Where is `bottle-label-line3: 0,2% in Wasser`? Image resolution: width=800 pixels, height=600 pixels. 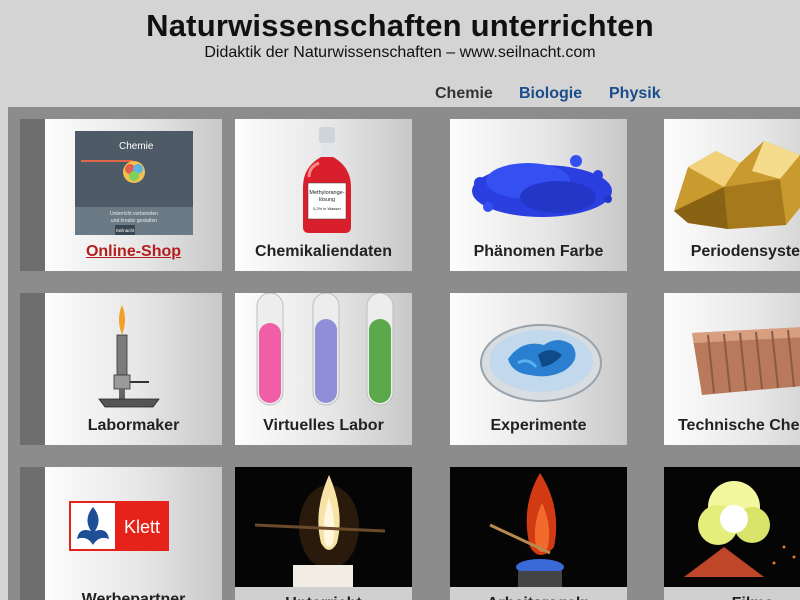 bottle-label-line3: 0,2% in Wasser is located at coordinates (327, 208).